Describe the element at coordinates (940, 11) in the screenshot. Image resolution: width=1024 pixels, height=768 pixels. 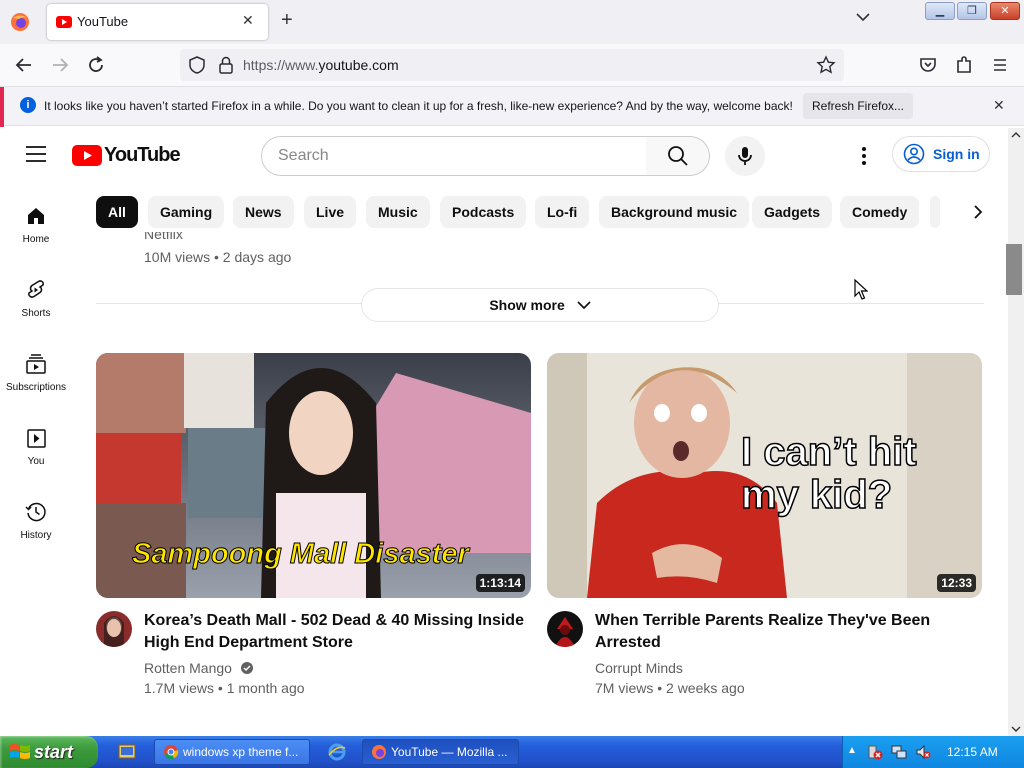
I see `minimize-window-button: ▁` at that location.